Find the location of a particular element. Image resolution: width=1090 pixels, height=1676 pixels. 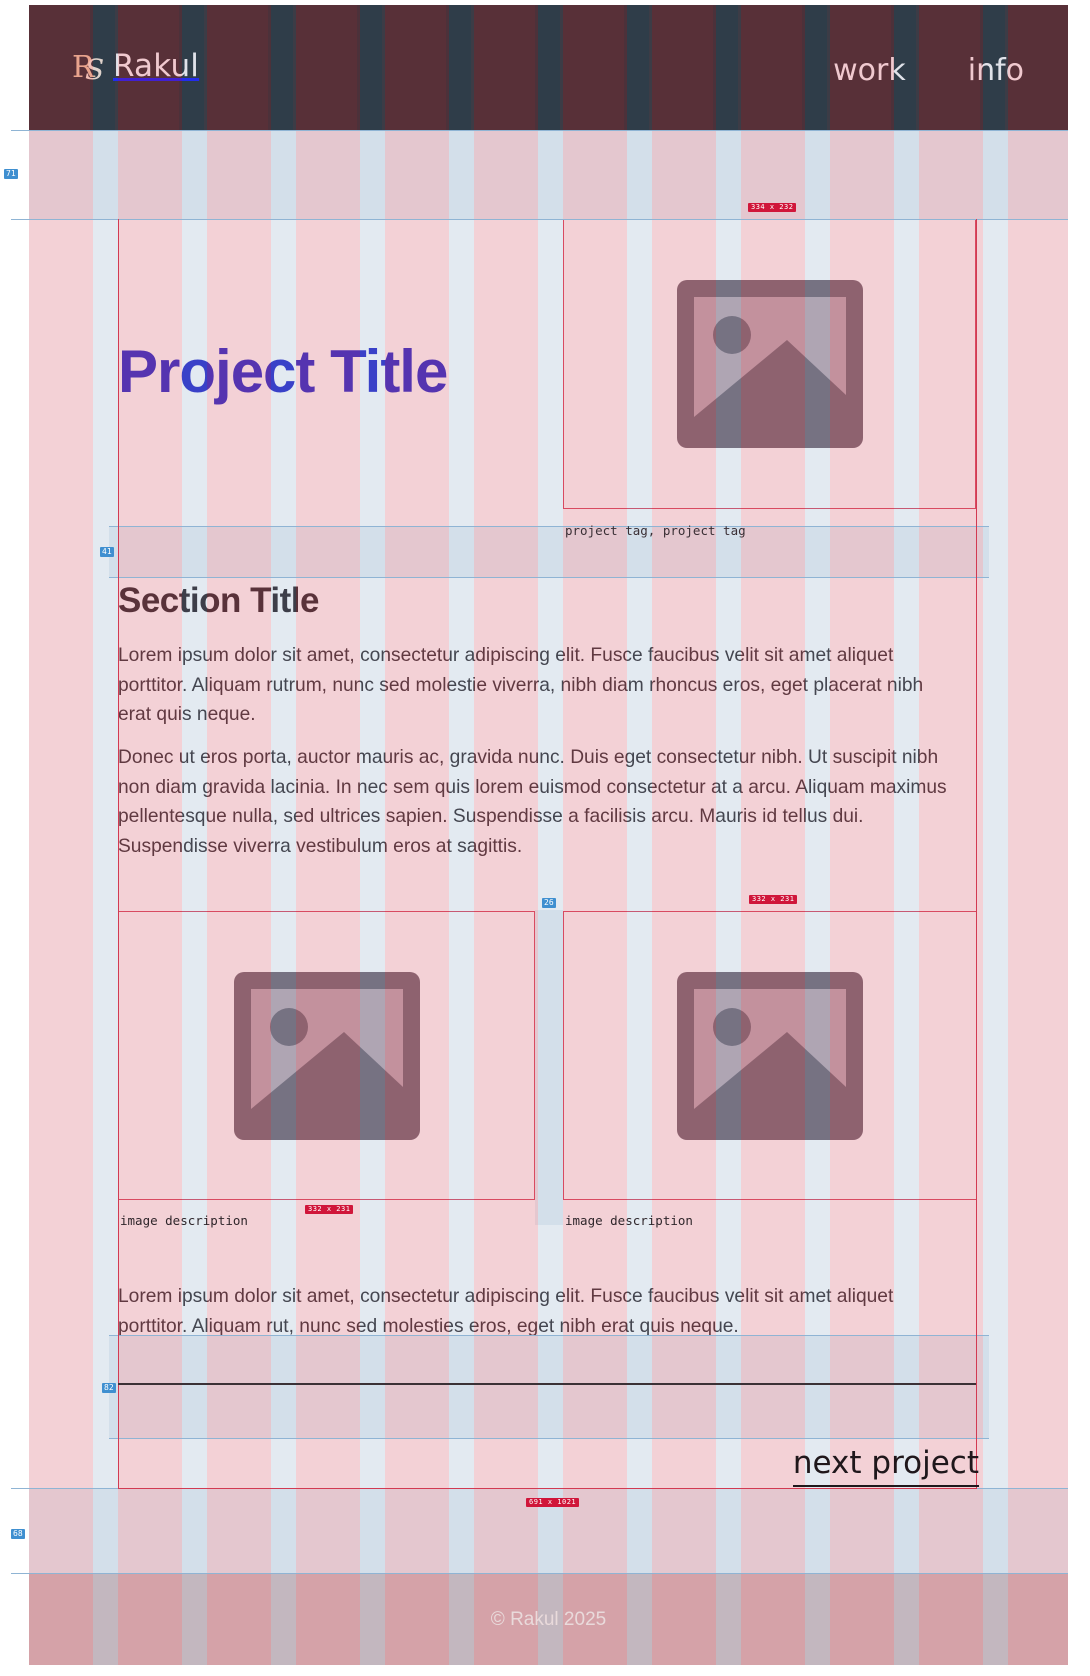

nav-link-work: work is located at coordinates (869, 70).